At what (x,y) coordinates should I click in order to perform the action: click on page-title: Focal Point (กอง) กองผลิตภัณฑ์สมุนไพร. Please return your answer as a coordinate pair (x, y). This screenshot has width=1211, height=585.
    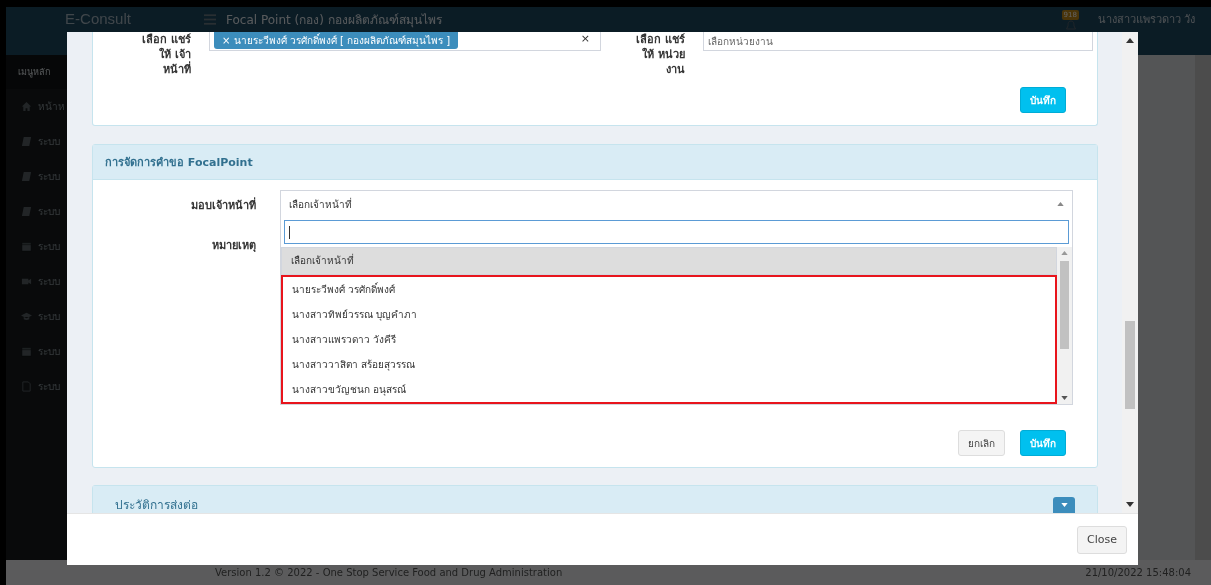
    Looking at the image, I should click on (334, 20).